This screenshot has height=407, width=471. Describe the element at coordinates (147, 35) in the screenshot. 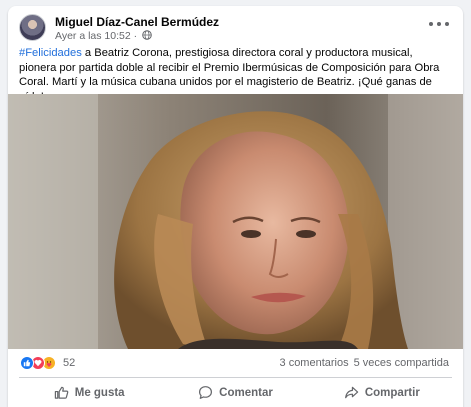

I see `globe-icon` at that location.